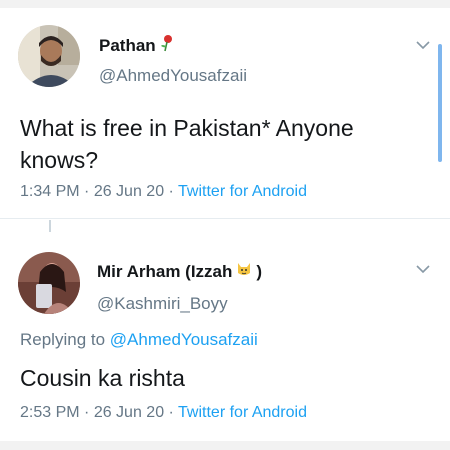 This screenshot has width=450, height=450. I want to click on display-name-suffix: ), so click(259, 271).